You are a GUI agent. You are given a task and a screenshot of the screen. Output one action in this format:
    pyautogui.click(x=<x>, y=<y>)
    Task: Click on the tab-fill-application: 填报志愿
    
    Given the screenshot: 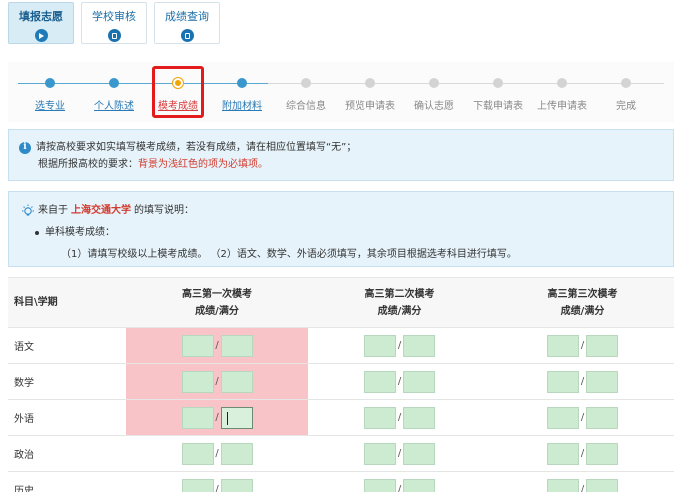 What is the action you would take?
    pyautogui.click(x=41, y=23)
    